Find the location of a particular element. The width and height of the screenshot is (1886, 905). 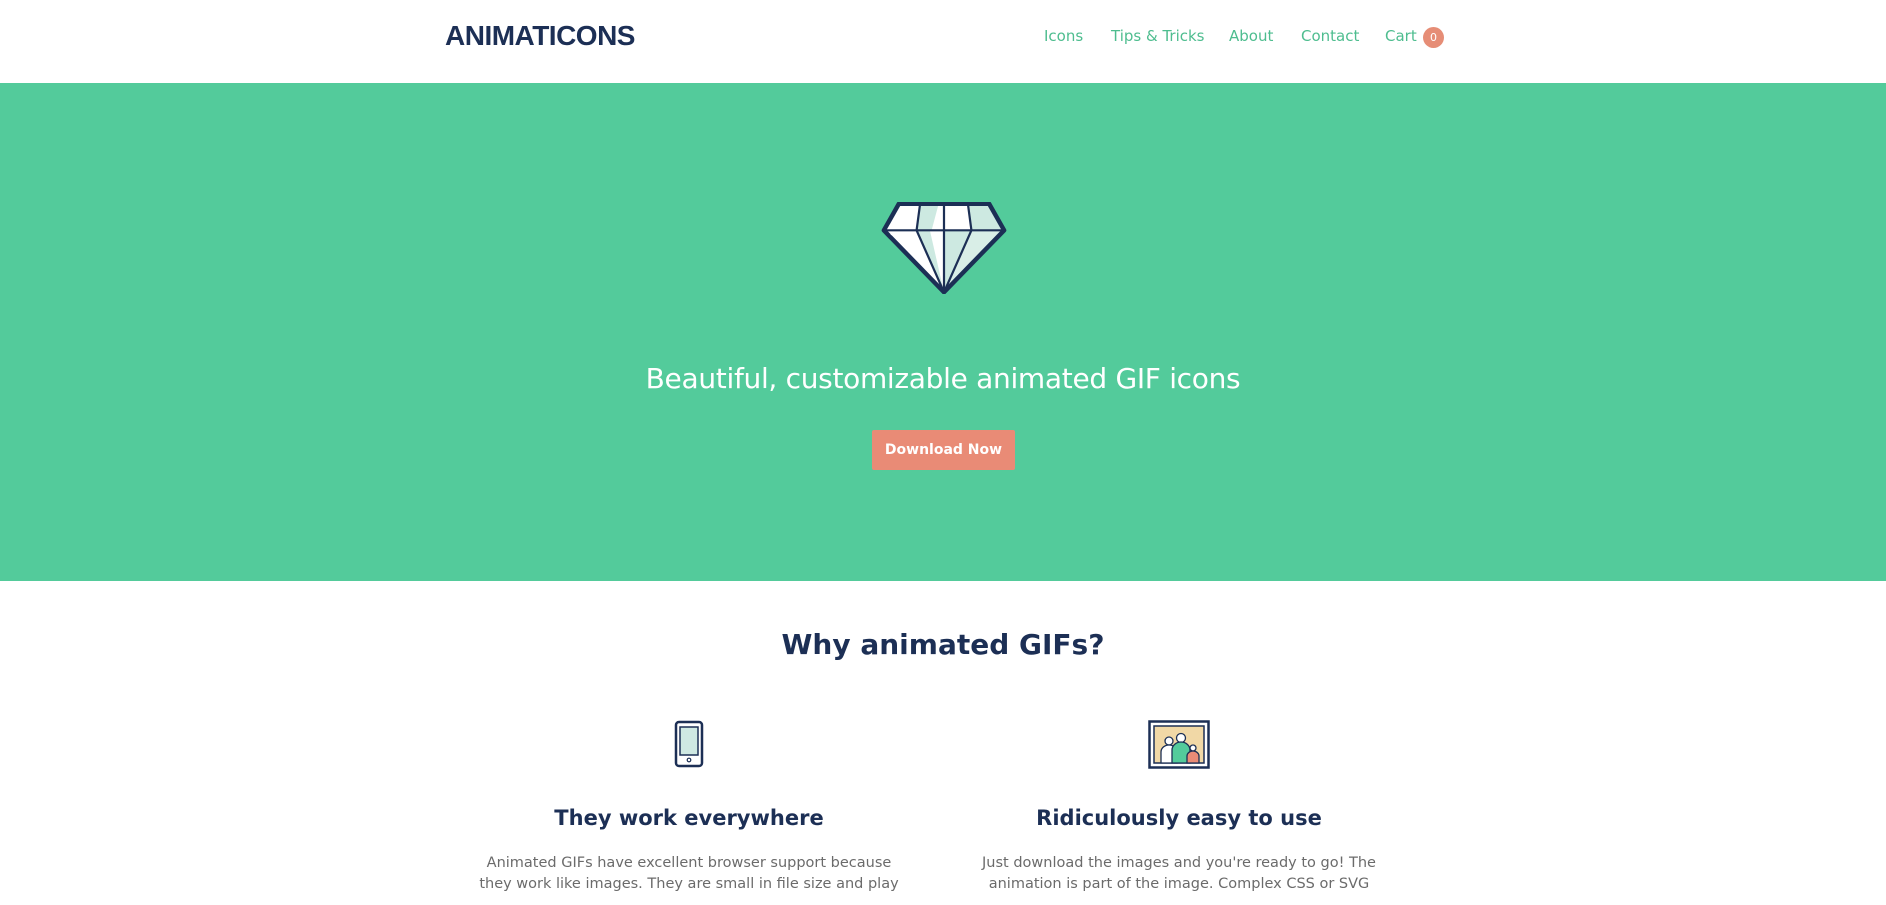

nav-link-tips-tricks: Tips & Tricks is located at coordinates (1157, 36).